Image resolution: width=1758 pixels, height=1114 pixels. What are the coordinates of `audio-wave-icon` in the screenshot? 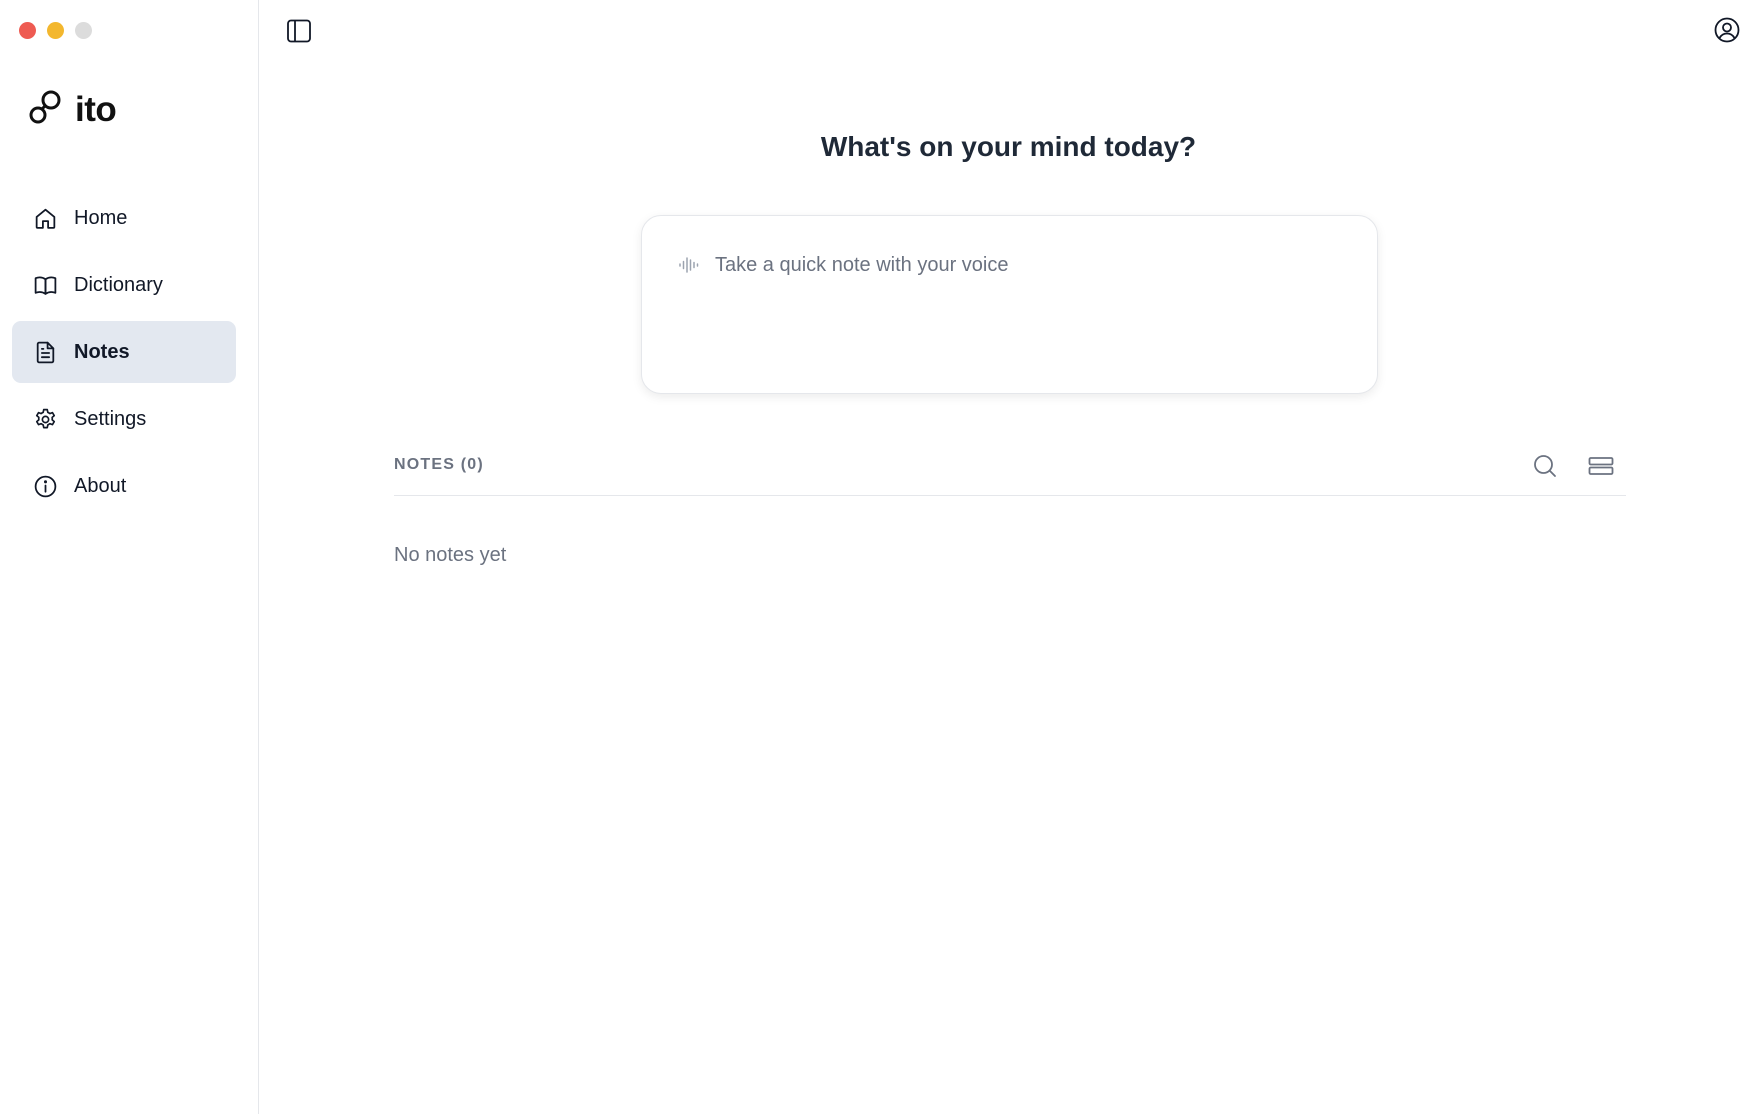 It's located at (689, 265).